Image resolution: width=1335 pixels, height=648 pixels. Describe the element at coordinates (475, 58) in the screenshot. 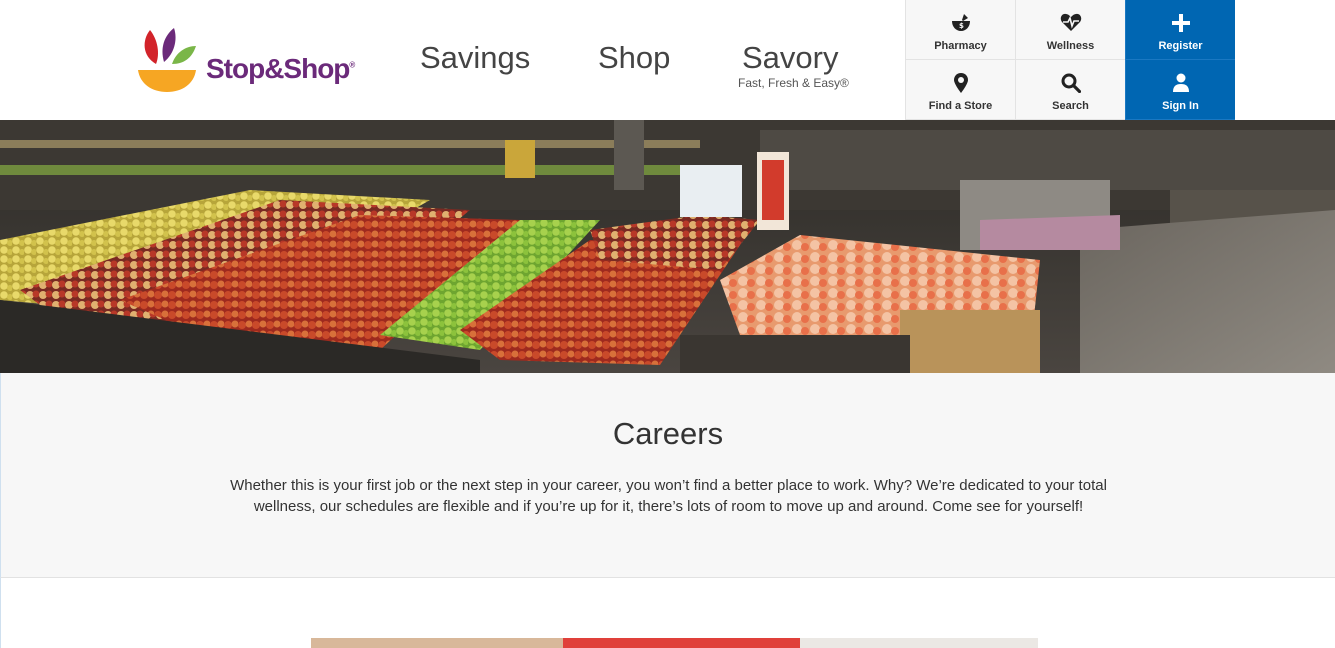

I see `nav-savings: Savings` at that location.